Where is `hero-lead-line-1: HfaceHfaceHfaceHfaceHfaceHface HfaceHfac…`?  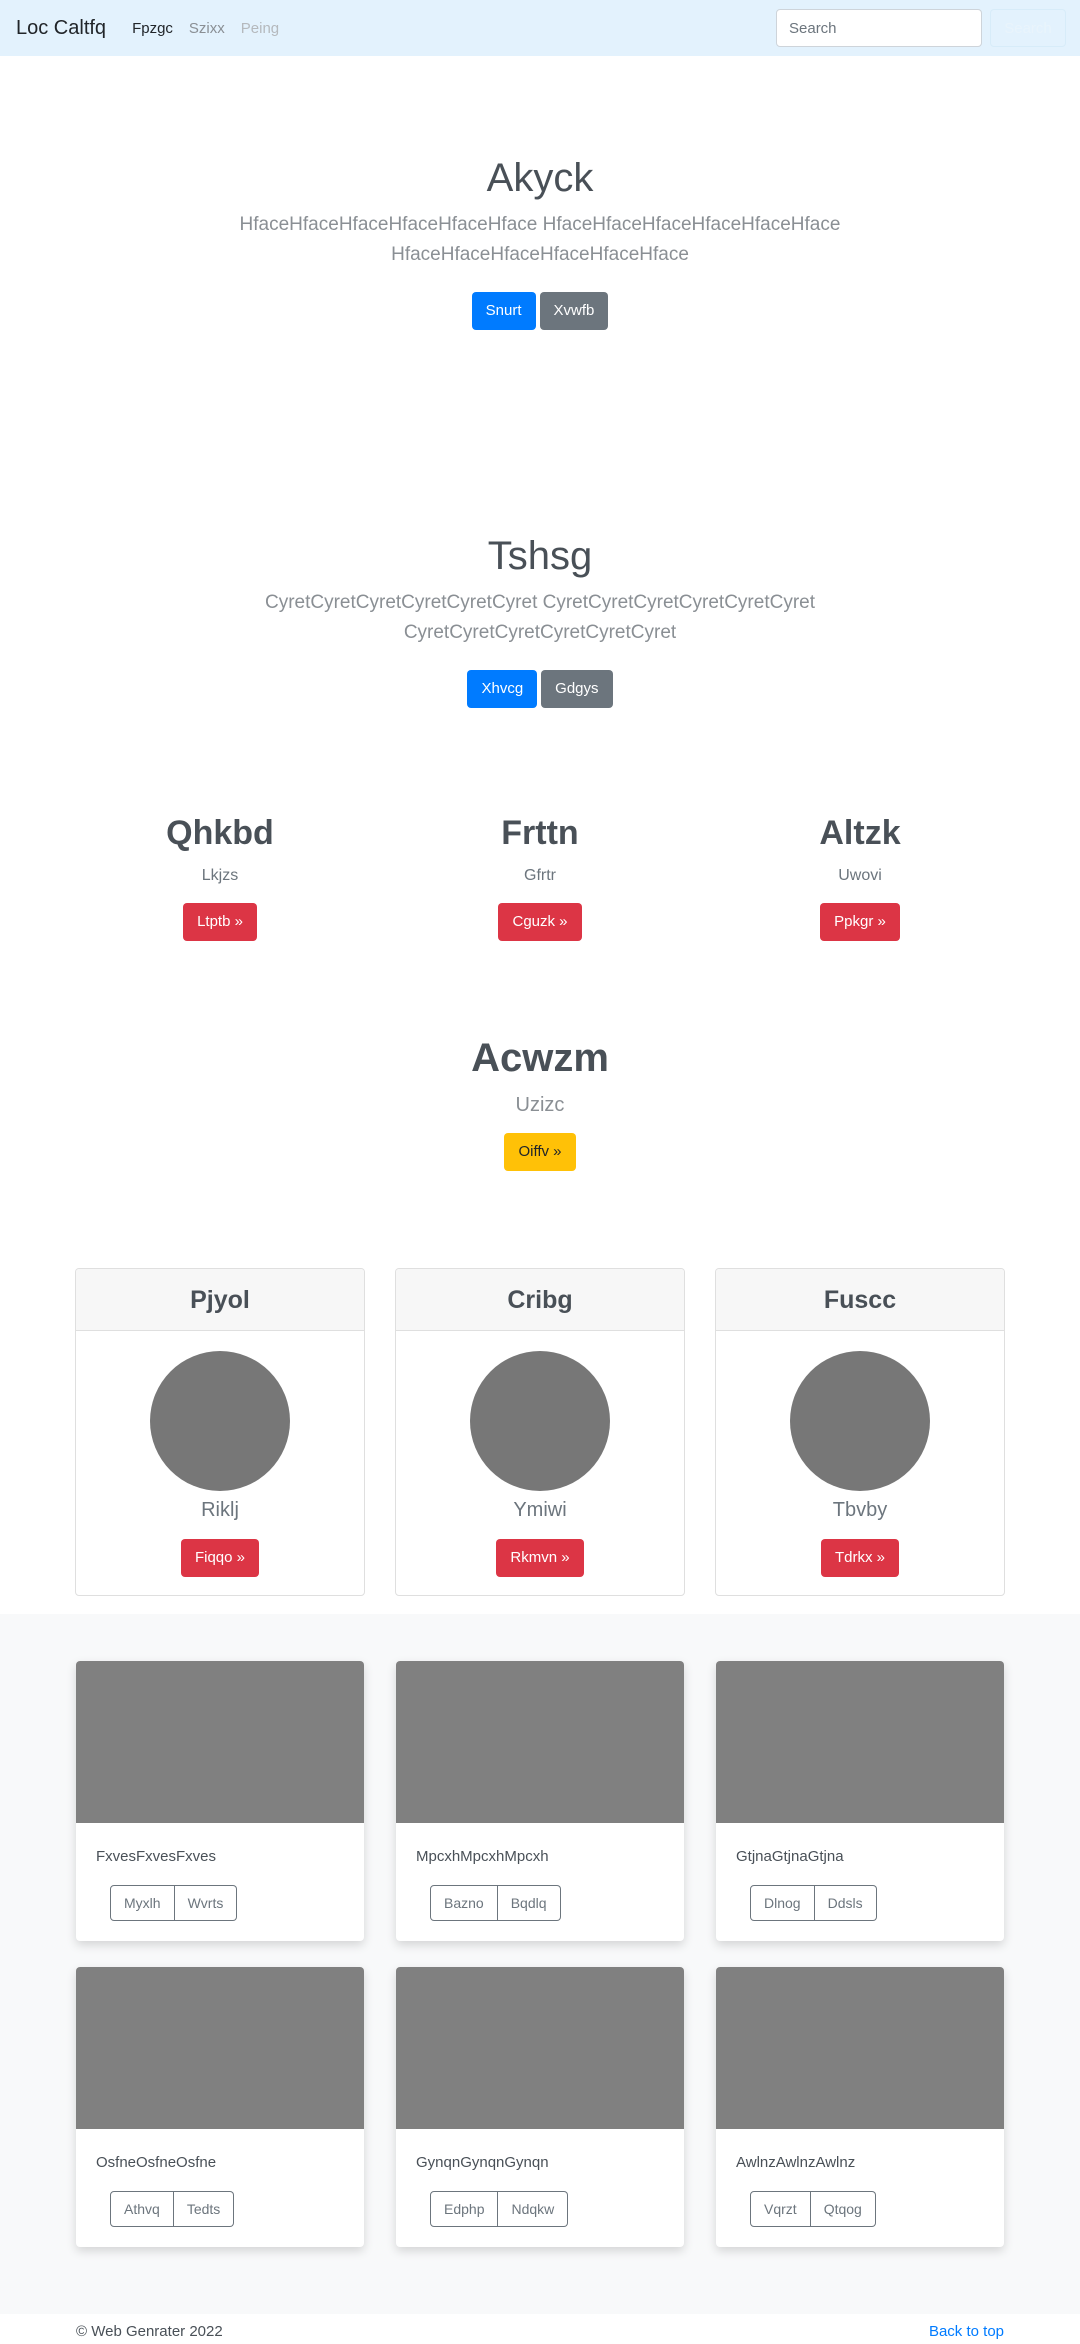 hero-lead-line-1: HfaceHfaceHfaceHfaceHfaceHface HfaceHfac… is located at coordinates (540, 224).